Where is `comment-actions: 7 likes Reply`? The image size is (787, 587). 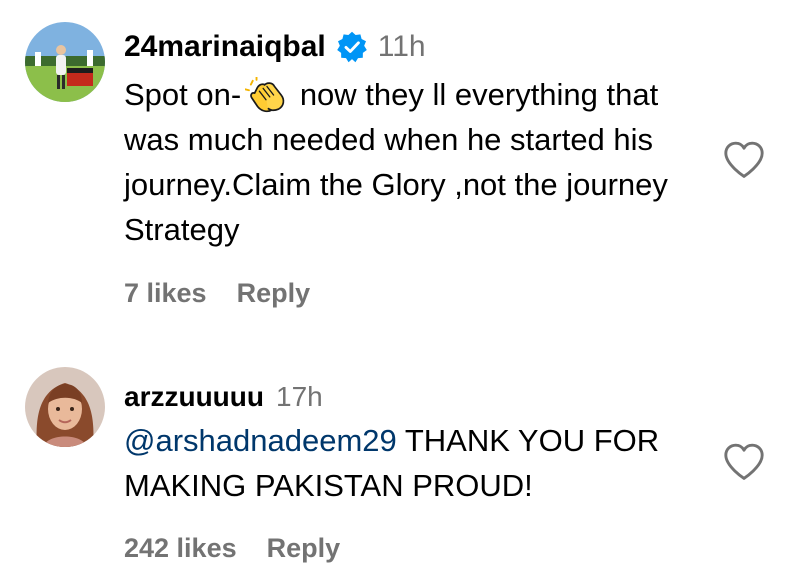
comment-actions: 7 likes Reply is located at coordinates (217, 293).